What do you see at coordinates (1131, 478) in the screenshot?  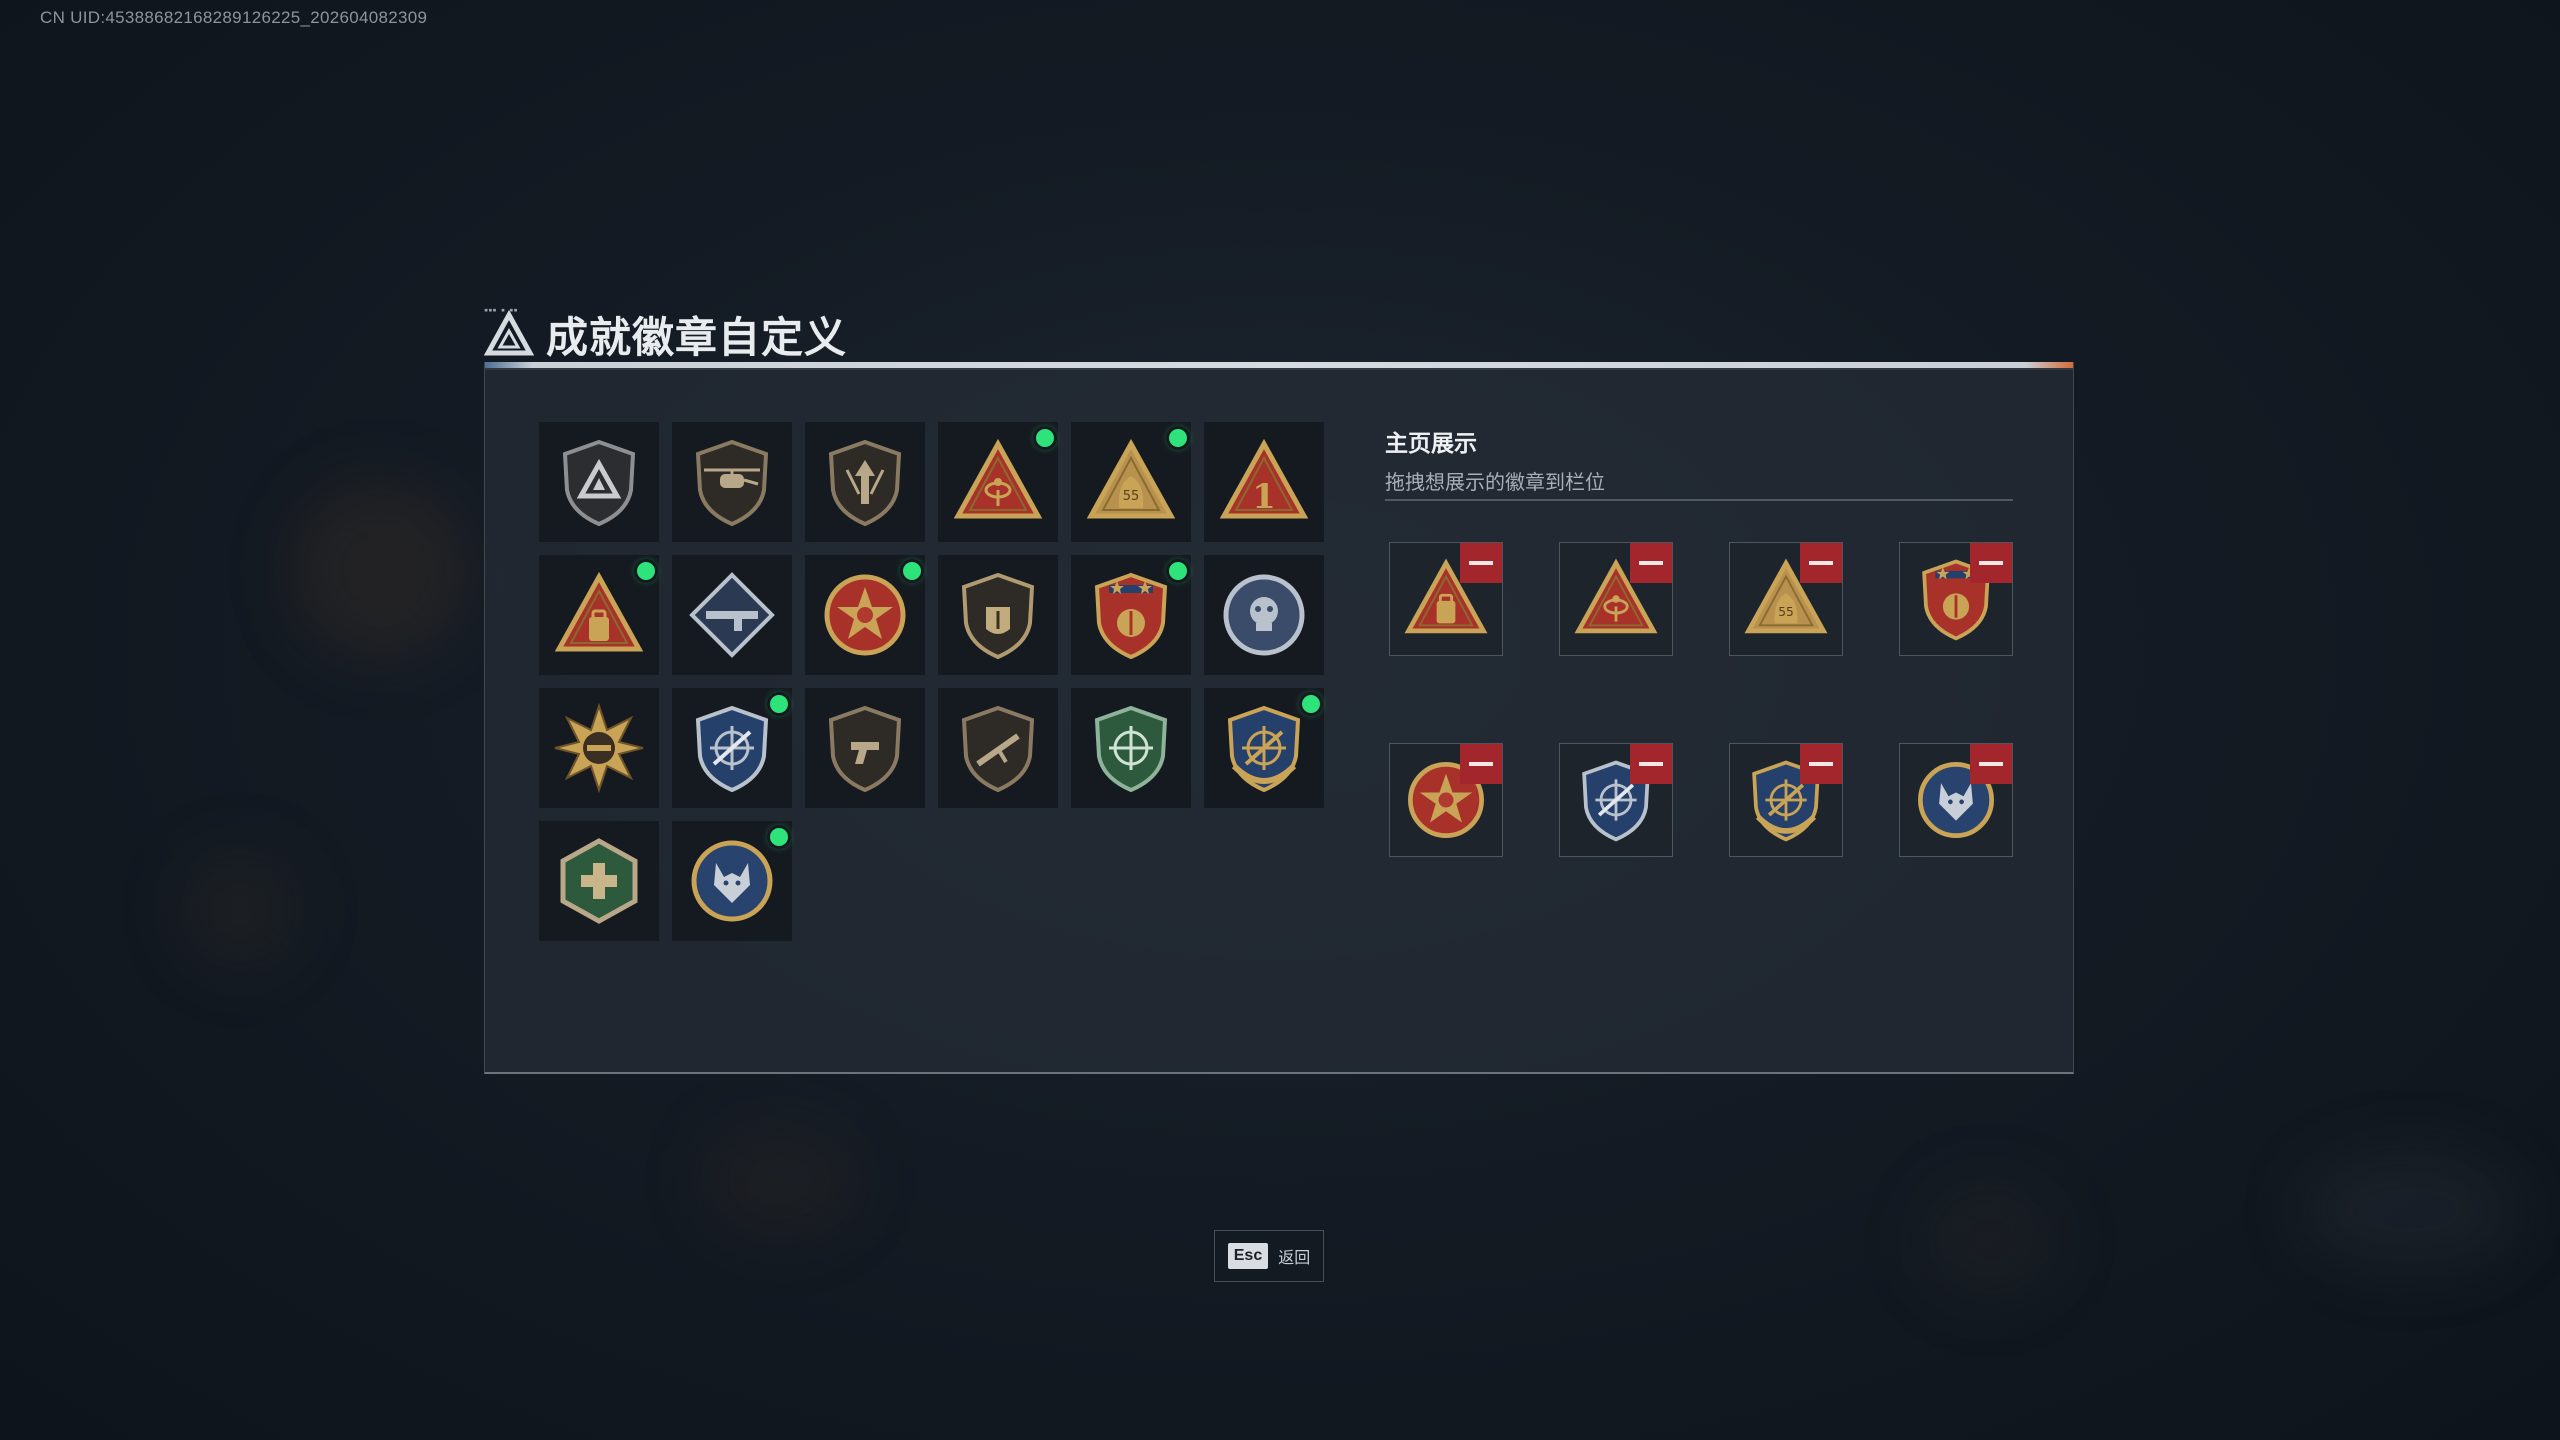 I see `bag-55-triangle-badge-icon: 55` at bounding box center [1131, 478].